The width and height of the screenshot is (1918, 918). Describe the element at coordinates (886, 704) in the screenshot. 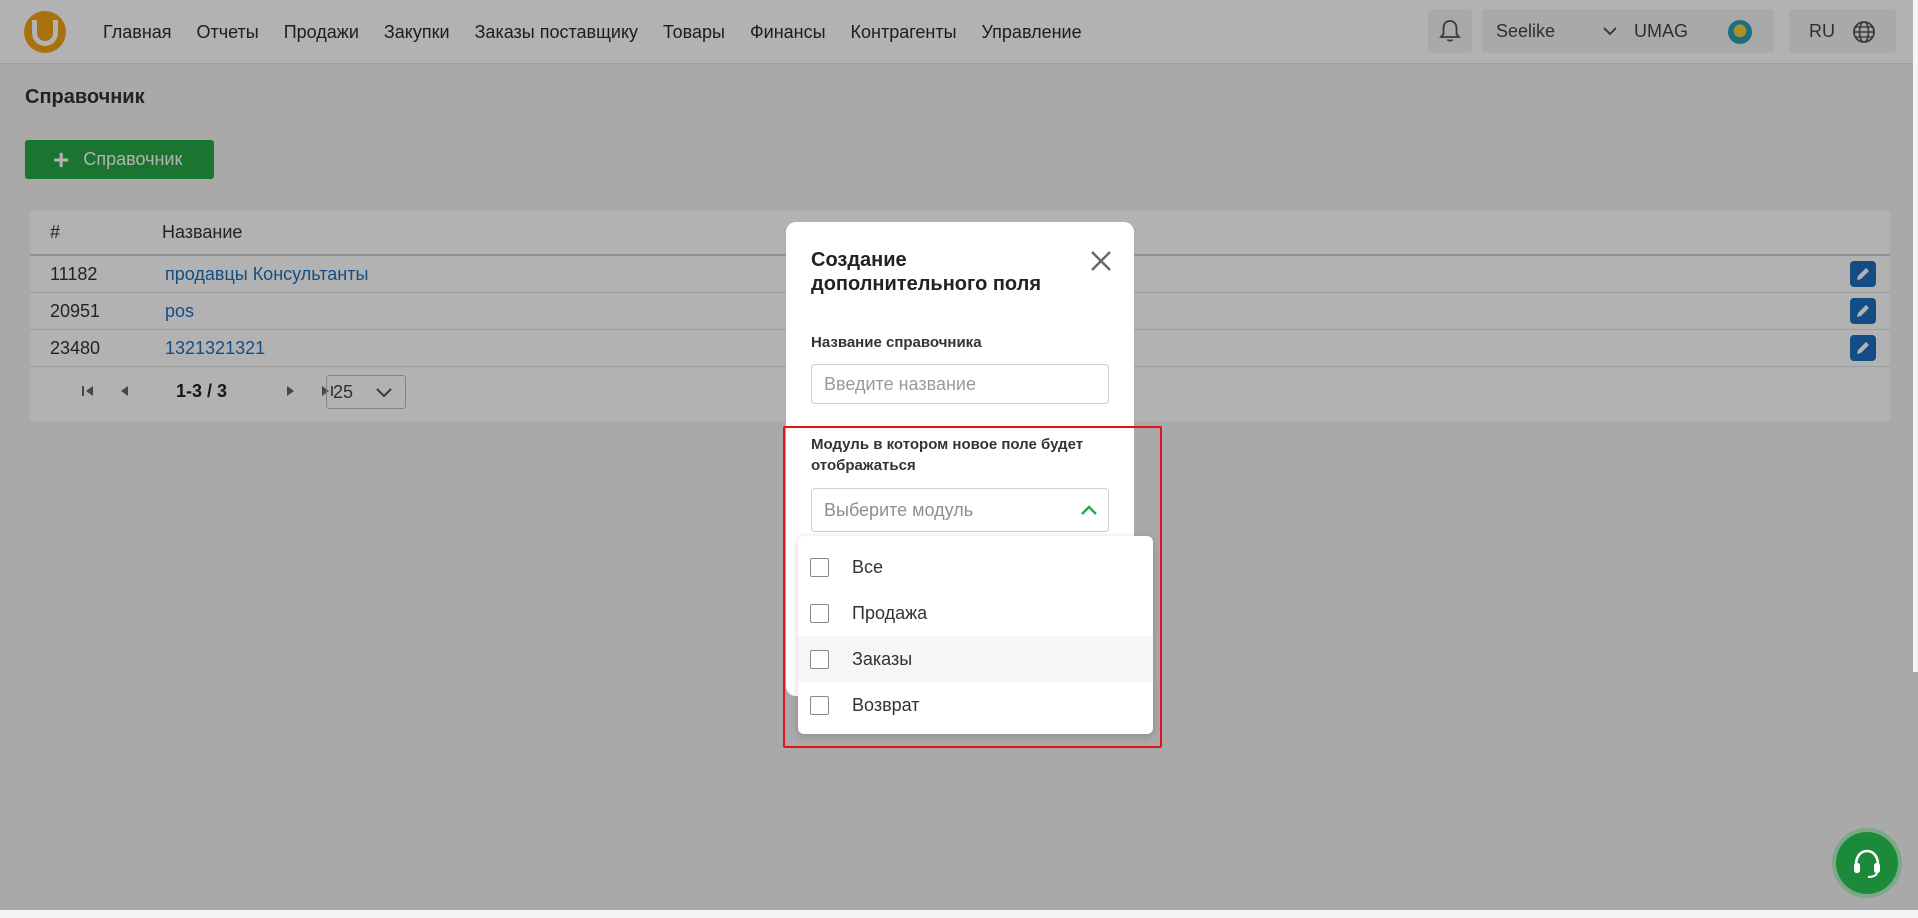

I see `option-label: Возврат` at that location.